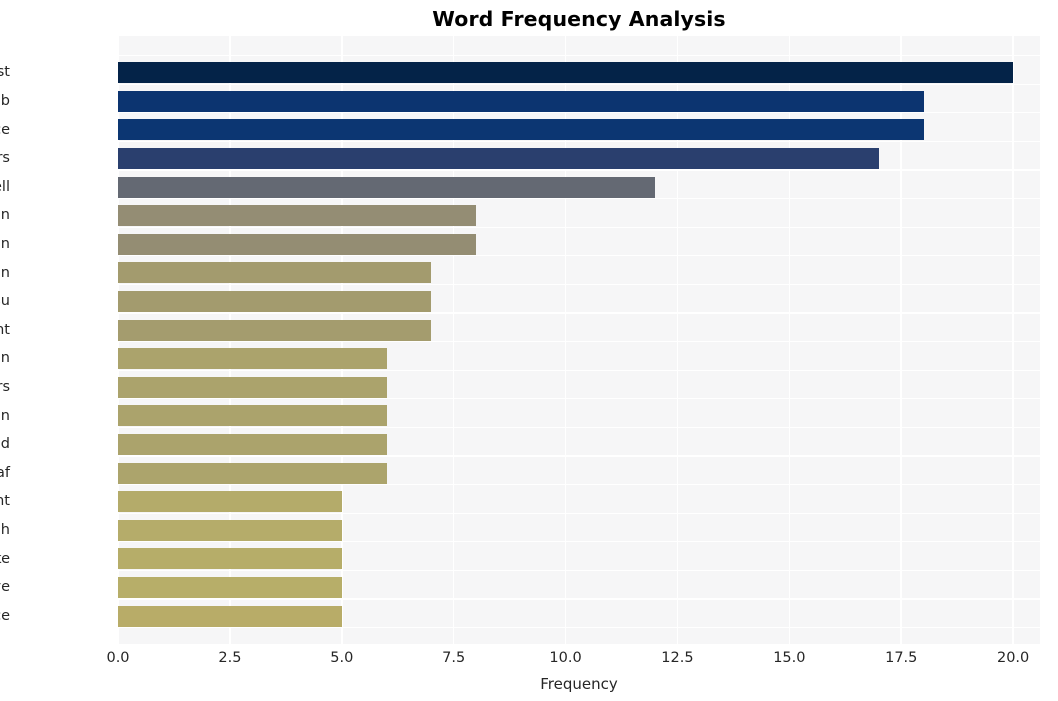 The width and height of the screenshot is (1058, 701). Describe the element at coordinates (677, 658) in the screenshot. I see `x-tick-label-12.5: 12.5` at that location.